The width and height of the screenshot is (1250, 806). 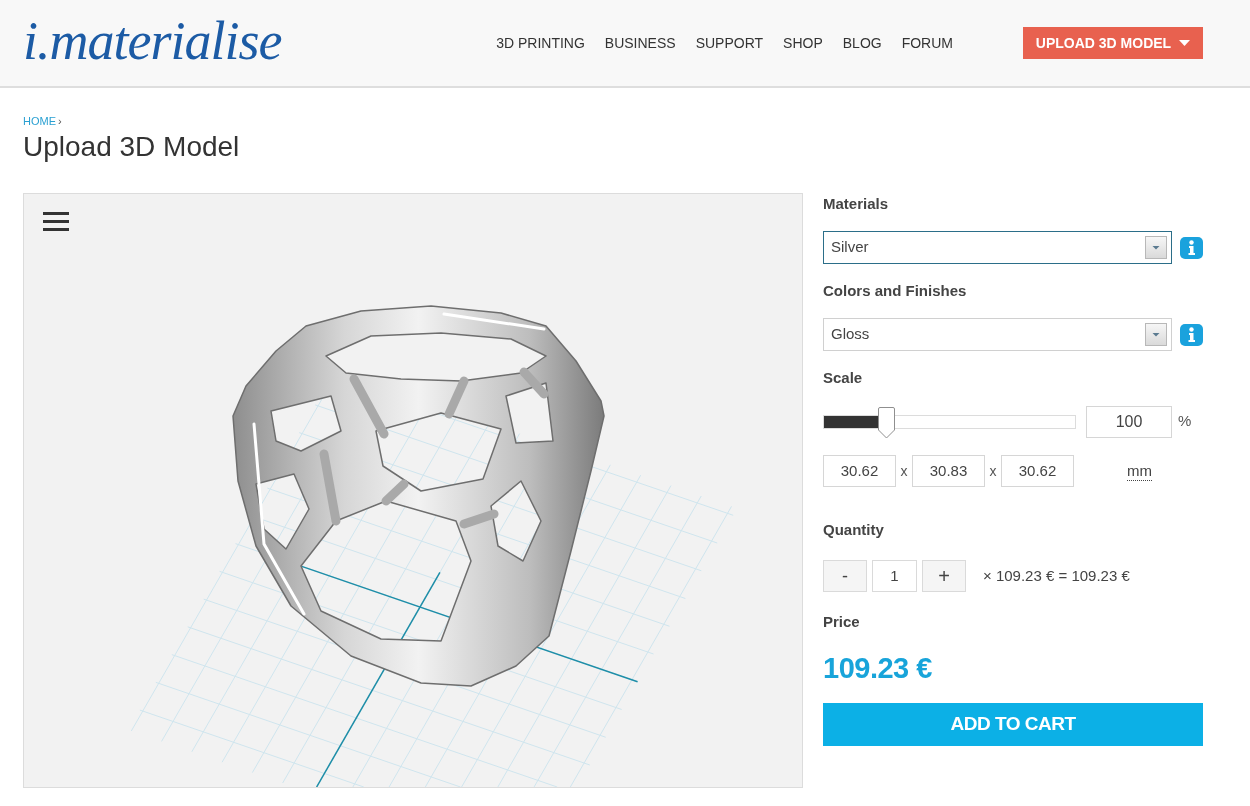 I want to click on logo: i.materialise, so click(x=152, y=41).